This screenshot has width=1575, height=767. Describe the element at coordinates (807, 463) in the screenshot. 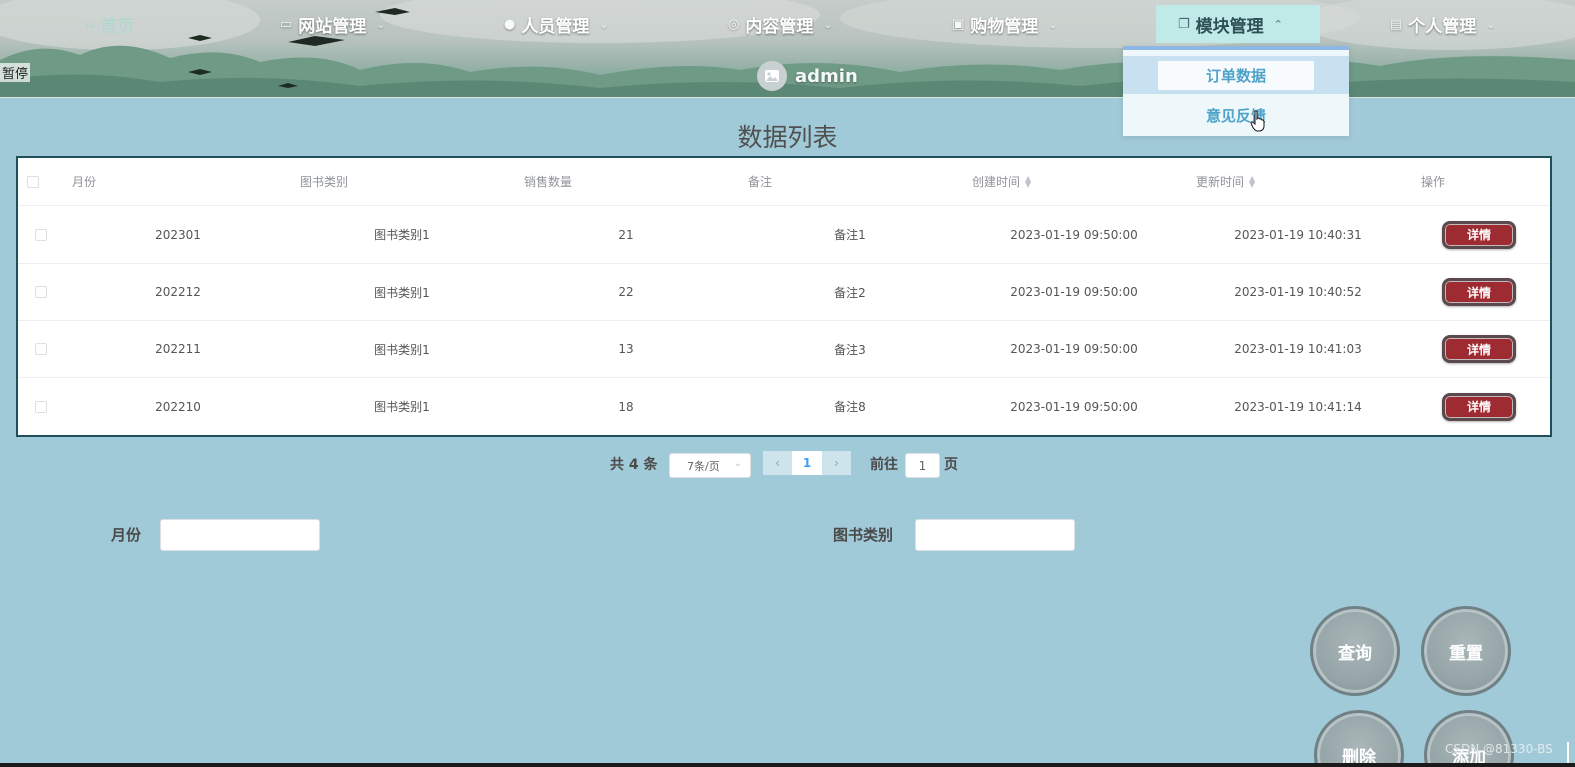

I see `page-number-1: 1` at that location.